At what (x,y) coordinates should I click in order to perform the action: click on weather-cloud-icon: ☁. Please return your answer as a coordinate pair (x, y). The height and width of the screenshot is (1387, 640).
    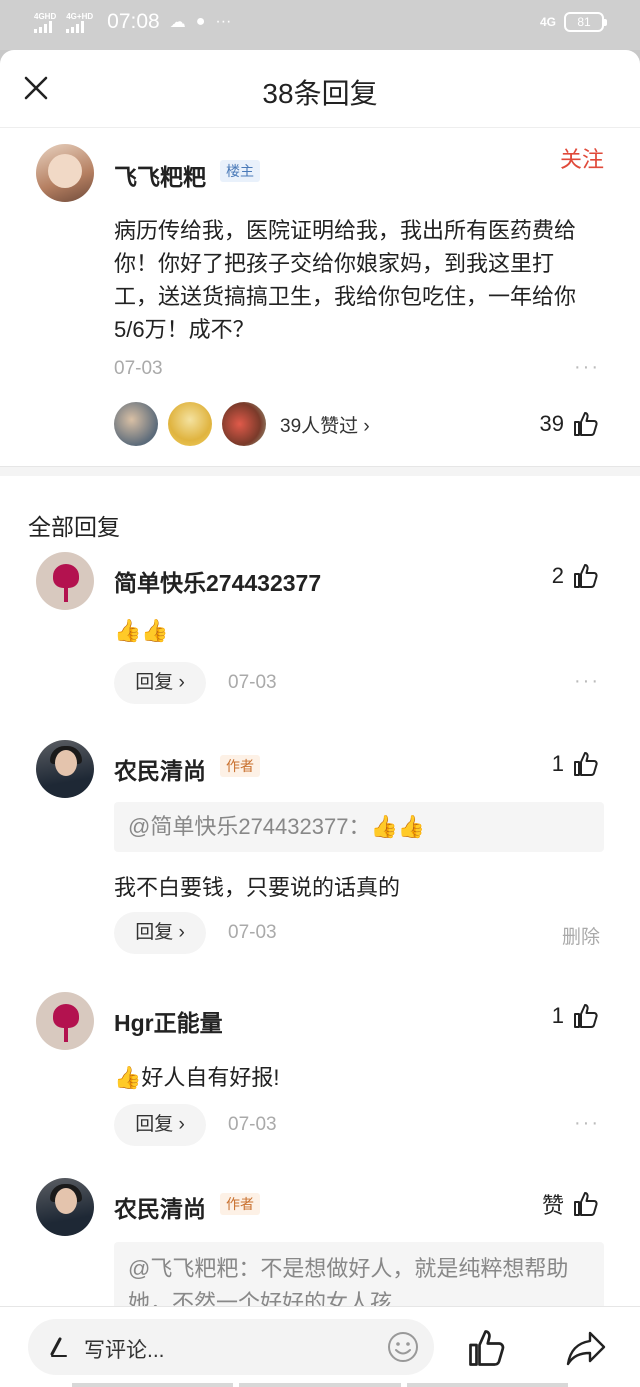
    Looking at the image, I should click on (177, 22).